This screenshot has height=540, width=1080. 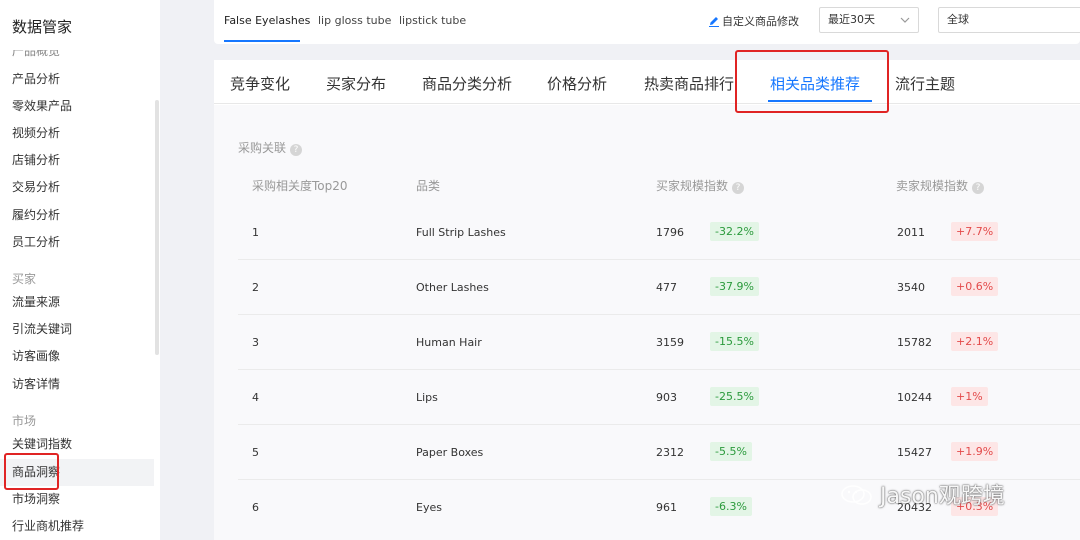 I want to click on custom-product-link: 自定义商品修改, so click(x=753, y=21).